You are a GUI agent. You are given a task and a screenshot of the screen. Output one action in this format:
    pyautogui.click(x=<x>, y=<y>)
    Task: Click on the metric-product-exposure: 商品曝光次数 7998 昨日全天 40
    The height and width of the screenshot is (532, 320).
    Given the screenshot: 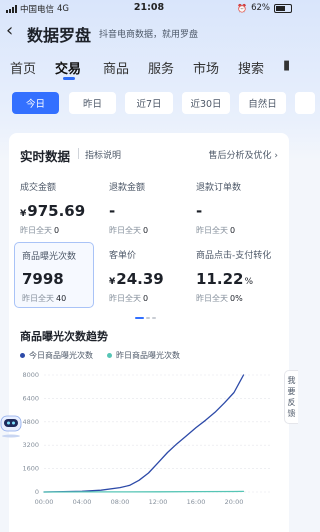 What is the action you would take?
    pyautogui.click(x=54, y=275)
    